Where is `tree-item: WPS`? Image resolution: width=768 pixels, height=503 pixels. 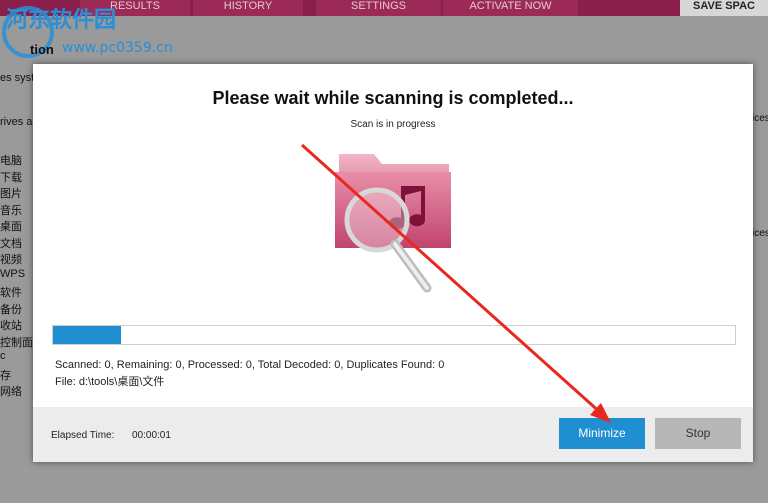
tree-item: WPS is located at coordinates (17, 276).